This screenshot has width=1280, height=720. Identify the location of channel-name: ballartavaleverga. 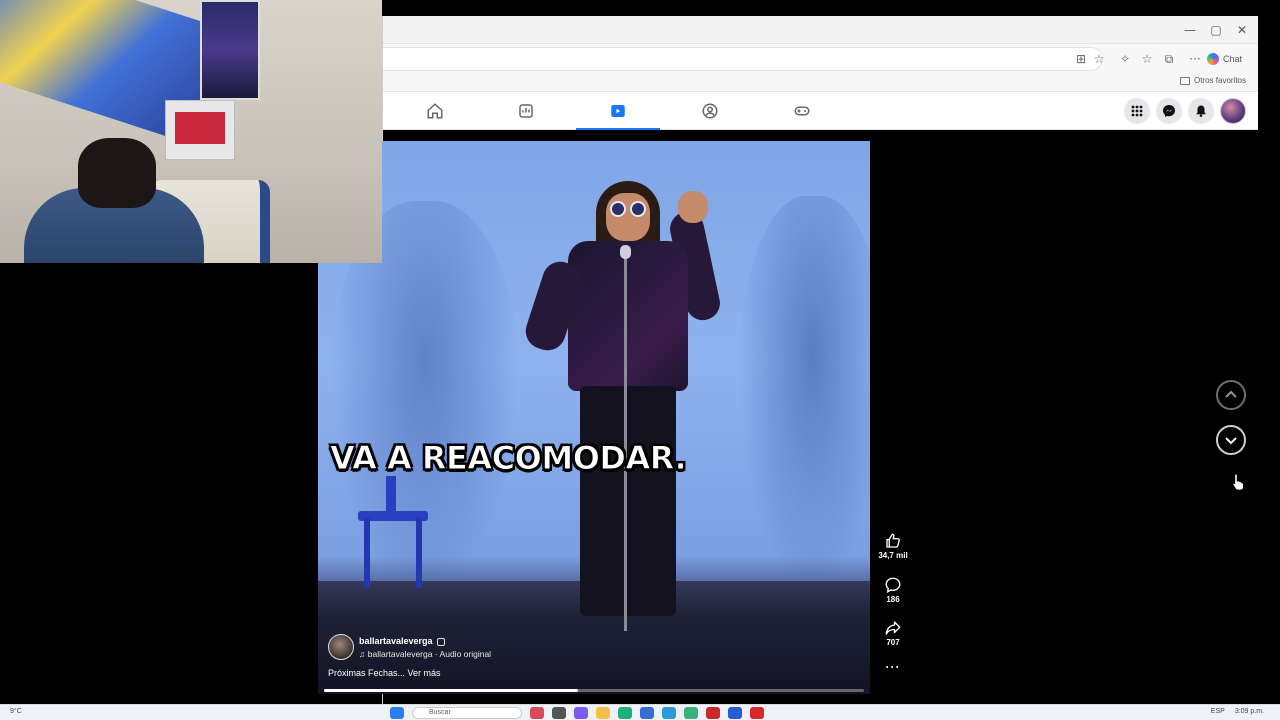
(402, 641).